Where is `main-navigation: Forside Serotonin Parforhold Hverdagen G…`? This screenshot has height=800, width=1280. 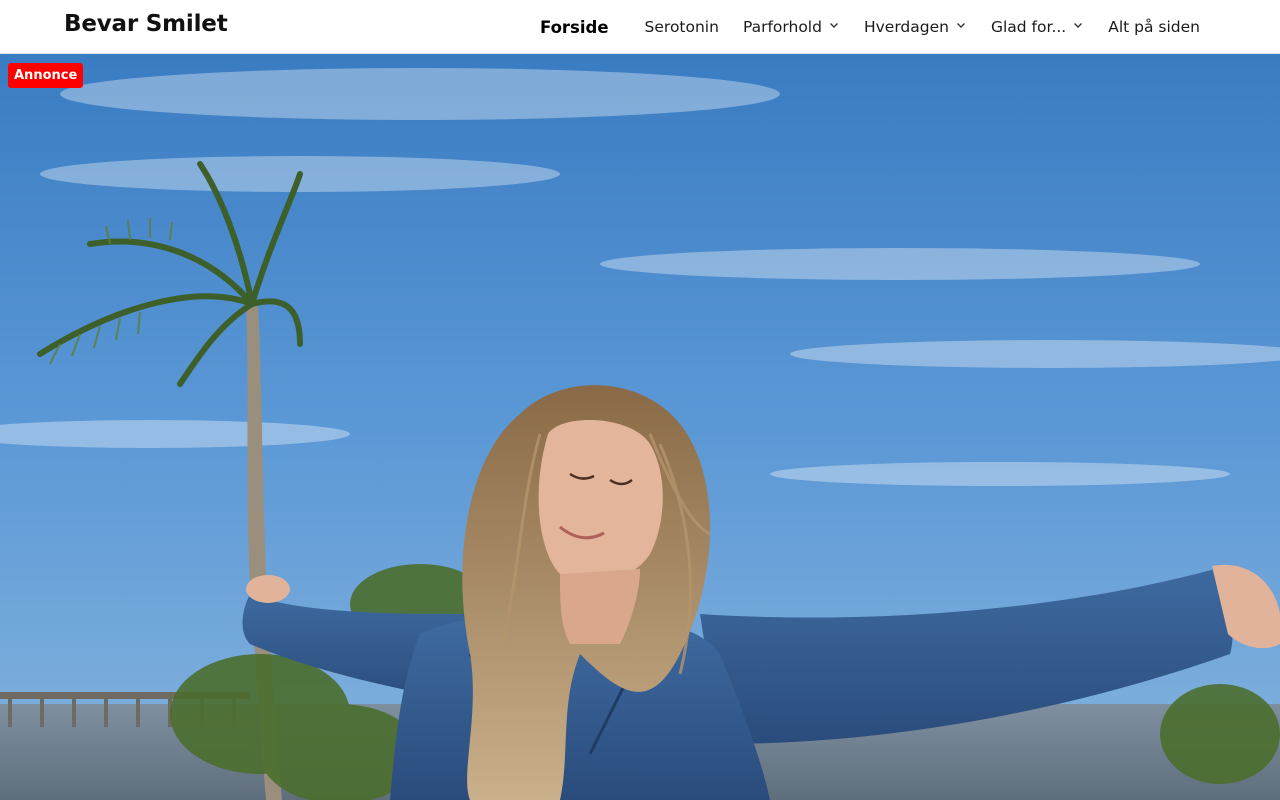 main-navigation: Forside Serotonin Parforhold Hverdagen G… is located at coordinates (870, 27).